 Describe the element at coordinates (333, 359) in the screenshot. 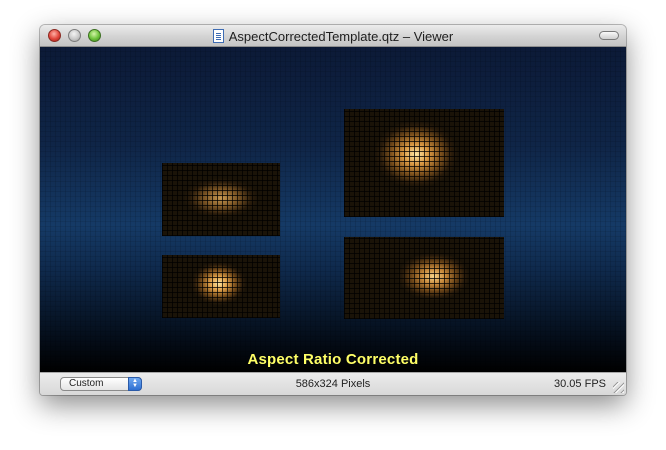

I see `caption-text: Aspect Ratio Corrected` at that location.